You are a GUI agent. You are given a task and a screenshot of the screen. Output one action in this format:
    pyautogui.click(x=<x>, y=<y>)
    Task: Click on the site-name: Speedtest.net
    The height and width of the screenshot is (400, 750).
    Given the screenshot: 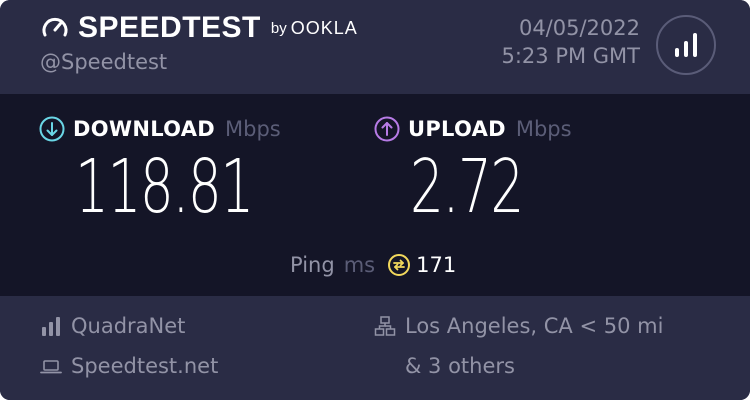 What is the action you would take?
    pyautogui.click(x=145, y=366)
    